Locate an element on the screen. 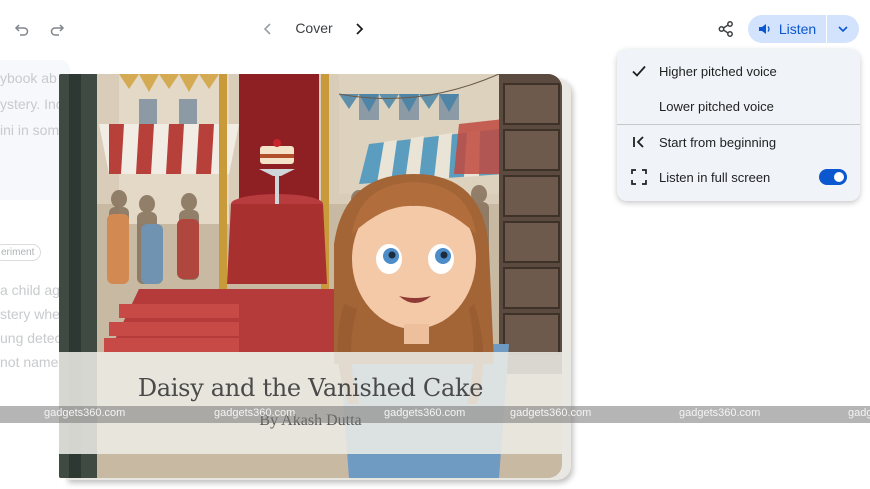 The height and width of the screenshot is (489, 870). undo-icon is located at coordinates (21, 30).